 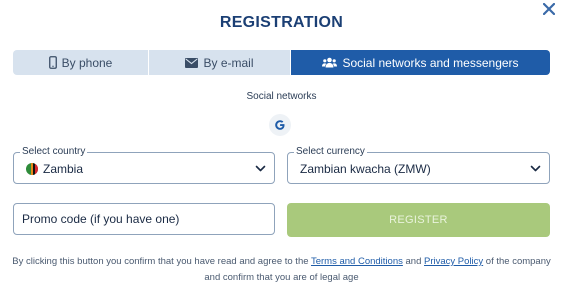 I want to click on google-login-button, so click(x=280, y=125).